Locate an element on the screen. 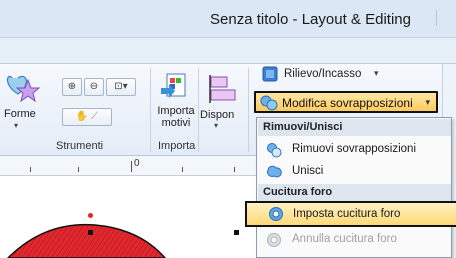 The image size is (456, 258). menu-item-label: Rimuovi sovrapposizioni is located at coordinates (354, 149).